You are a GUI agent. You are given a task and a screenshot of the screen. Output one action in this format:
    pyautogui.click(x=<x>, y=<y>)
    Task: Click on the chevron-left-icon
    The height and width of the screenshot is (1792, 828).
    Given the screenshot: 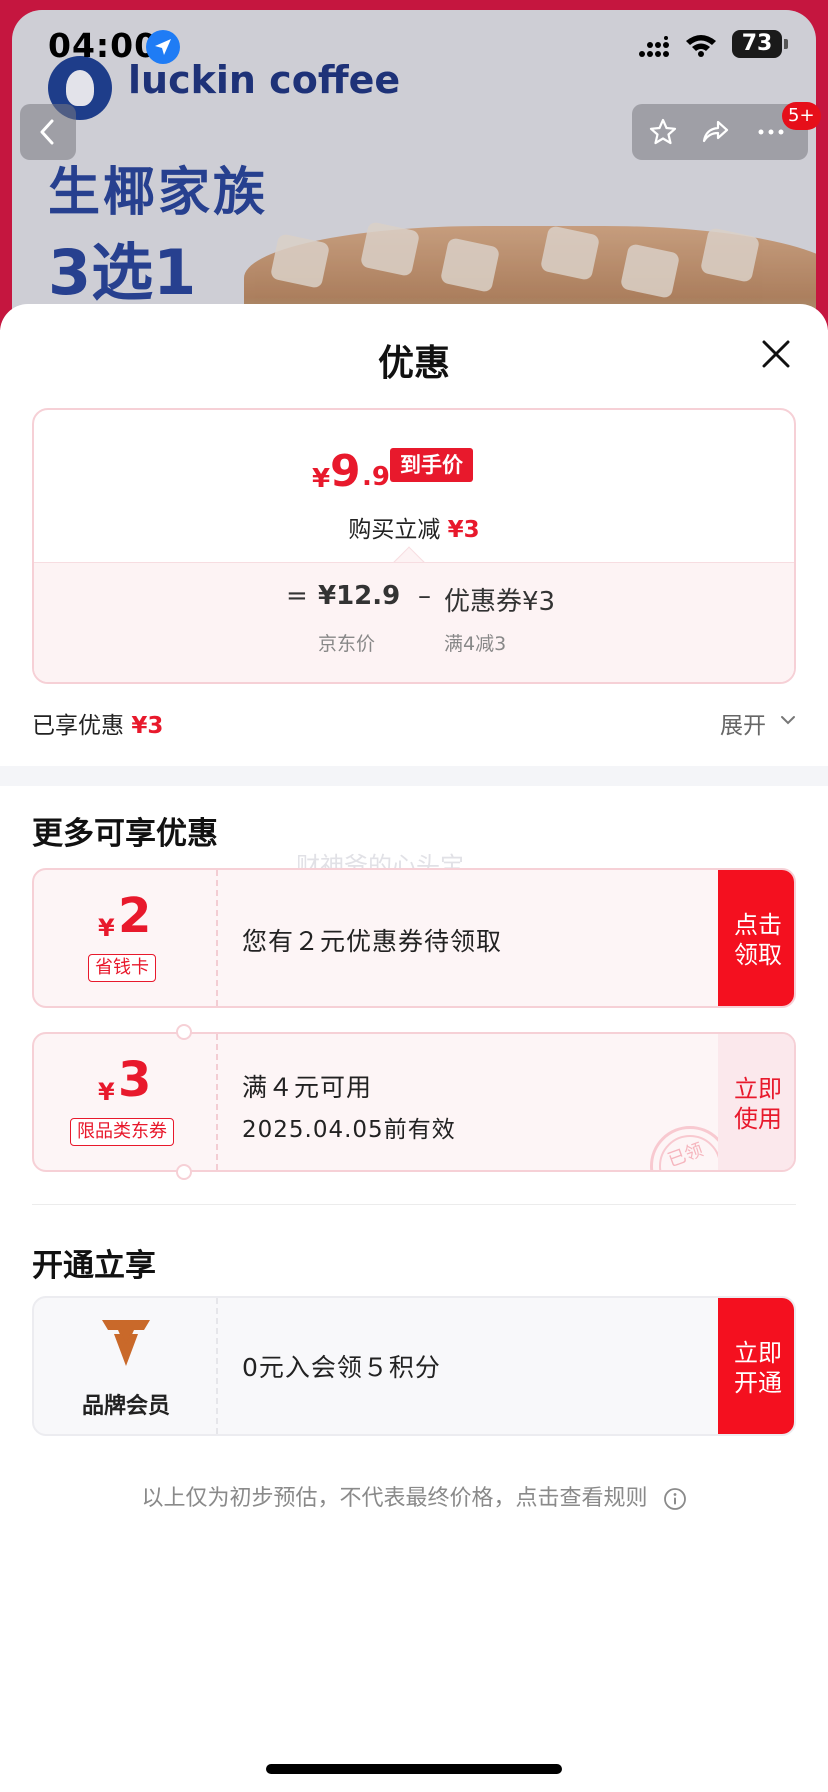 What is the action you would take?
    pyautogui.click(x=47, y=132)
    